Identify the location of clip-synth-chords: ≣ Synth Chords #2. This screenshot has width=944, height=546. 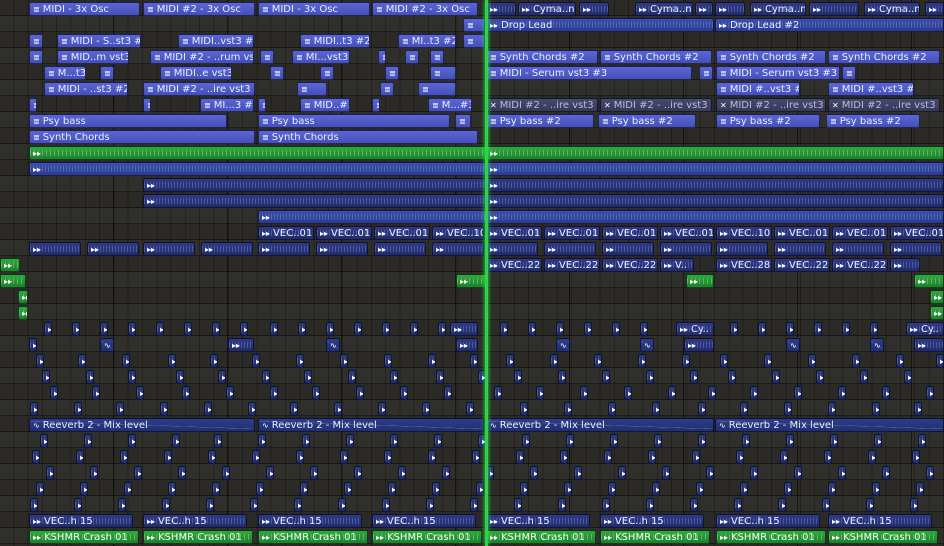
(656, 57).